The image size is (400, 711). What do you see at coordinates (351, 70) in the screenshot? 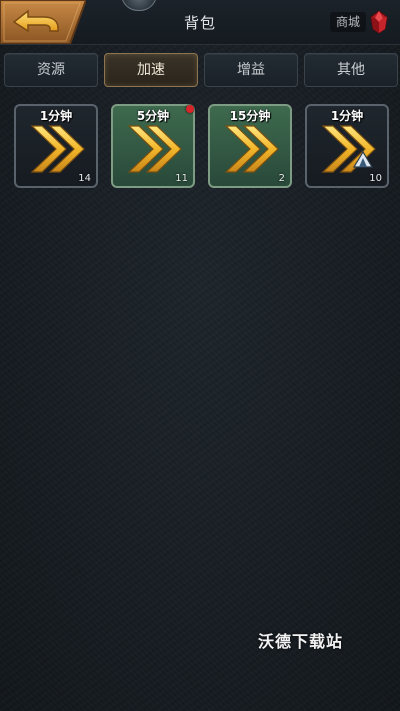
I see `tab-other: 其他` at bounding box center [351, 70].